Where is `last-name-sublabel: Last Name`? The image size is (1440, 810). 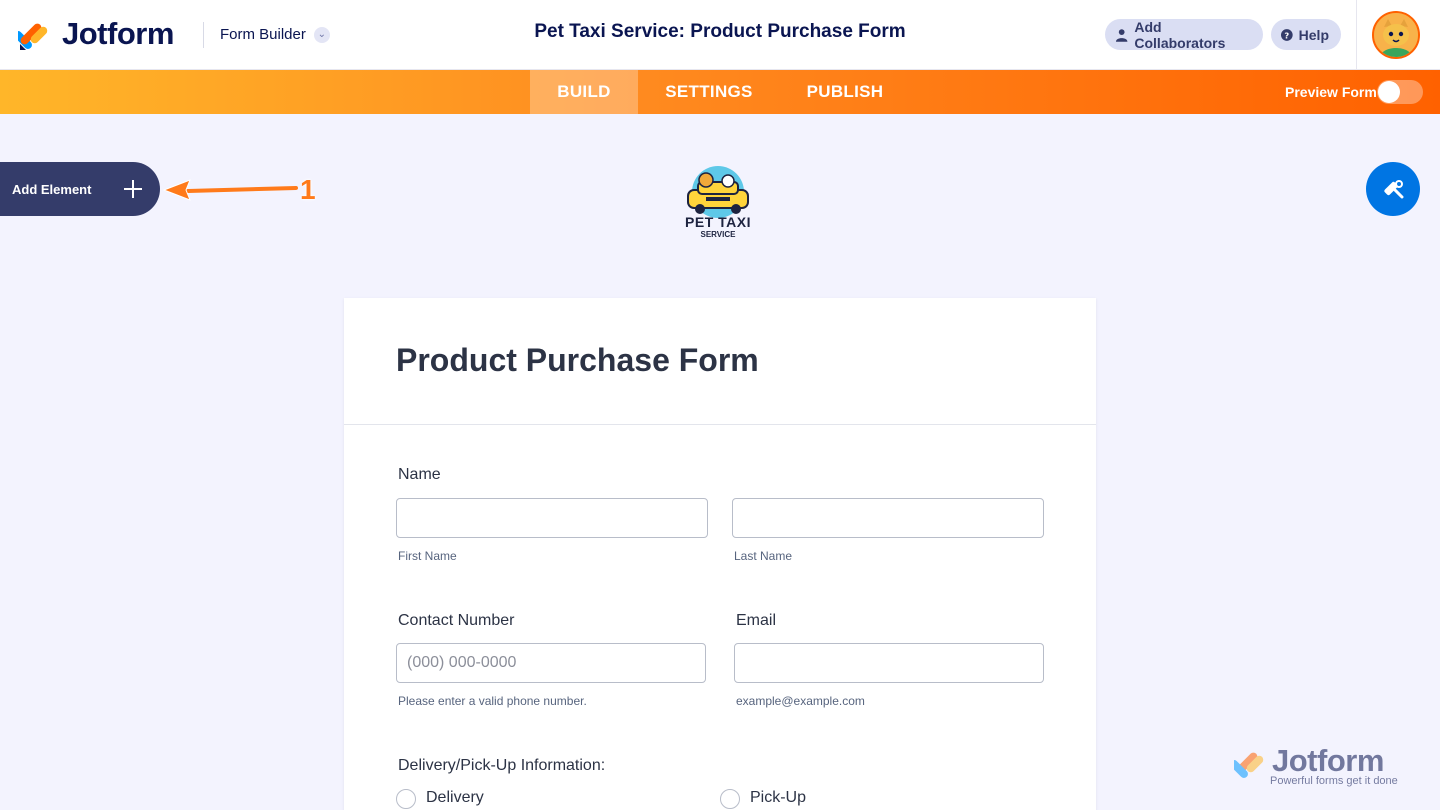 last-name-sublabel: Last Name is located at coordinates (763, 556).